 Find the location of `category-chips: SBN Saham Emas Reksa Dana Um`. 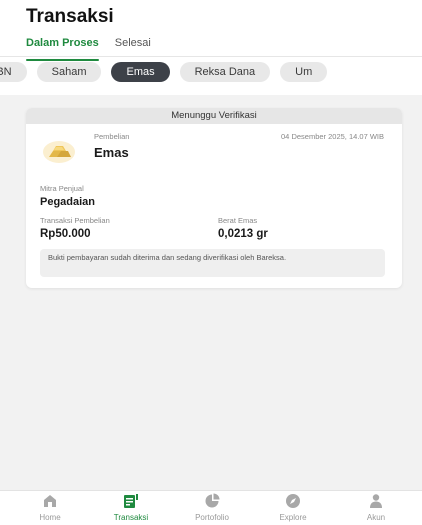

category-chips: SBN Saham Emas Reksa Dana Um is located at coordinates (211, 73).